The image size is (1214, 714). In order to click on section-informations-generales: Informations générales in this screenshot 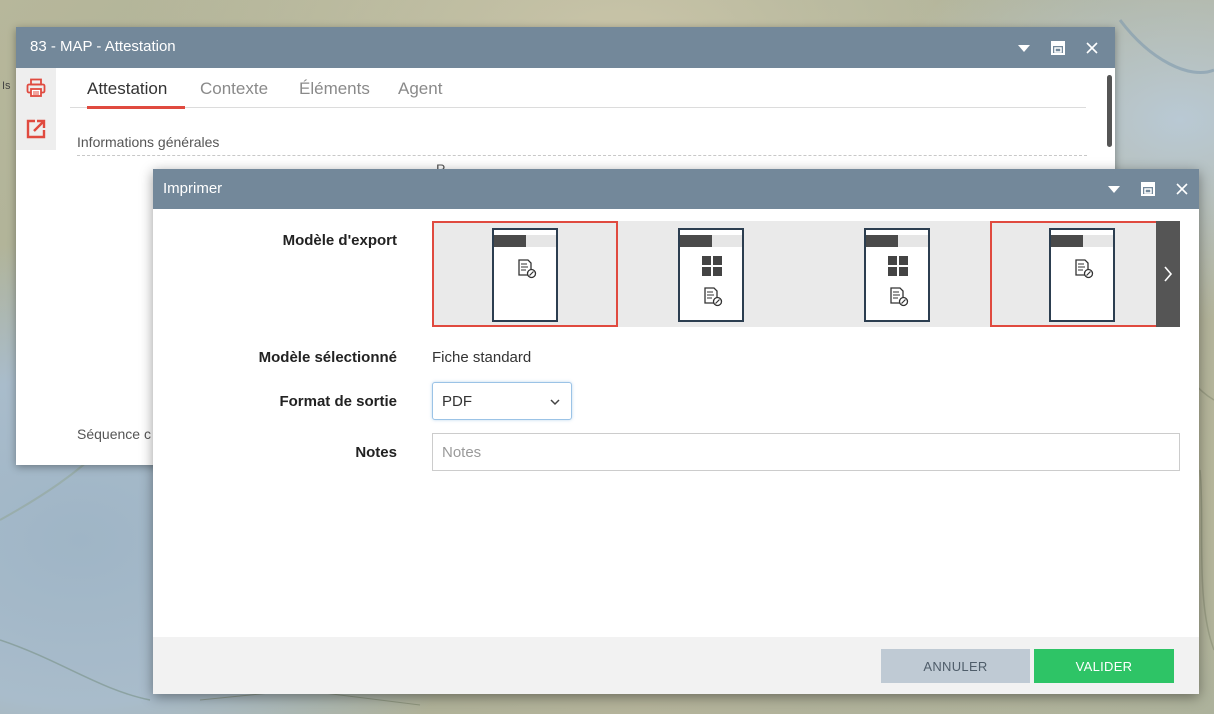, I will do `click(582, 145)`.